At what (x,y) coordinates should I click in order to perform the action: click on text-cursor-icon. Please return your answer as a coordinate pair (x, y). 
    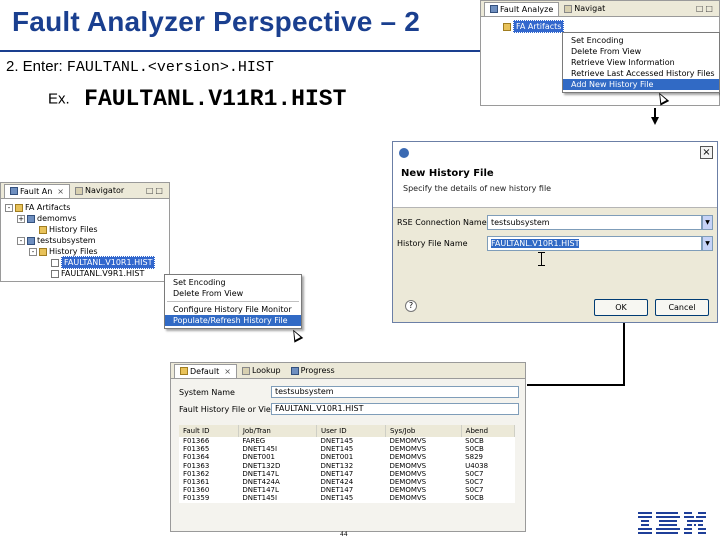
    Looking at the image, I should click on (541, 259).